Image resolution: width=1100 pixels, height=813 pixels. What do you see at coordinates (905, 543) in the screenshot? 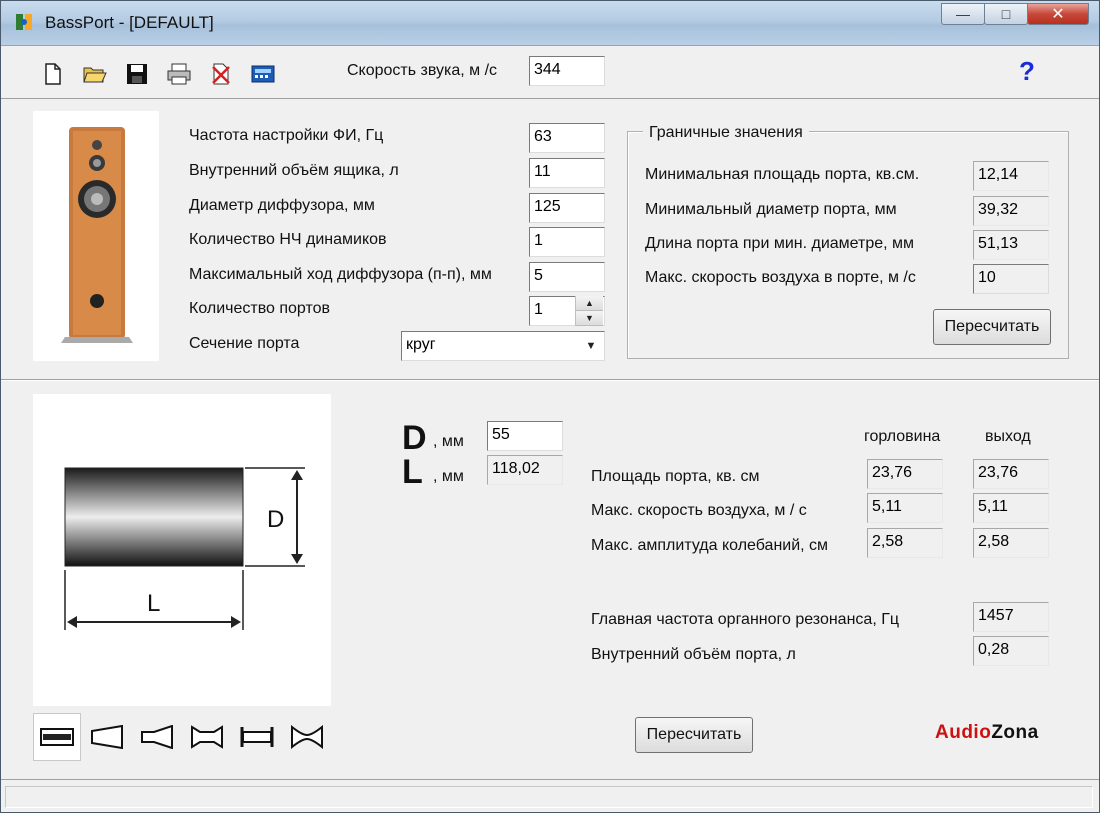
I see `amplitude-throat-value: 2,58` at bounding box center [905, 543].